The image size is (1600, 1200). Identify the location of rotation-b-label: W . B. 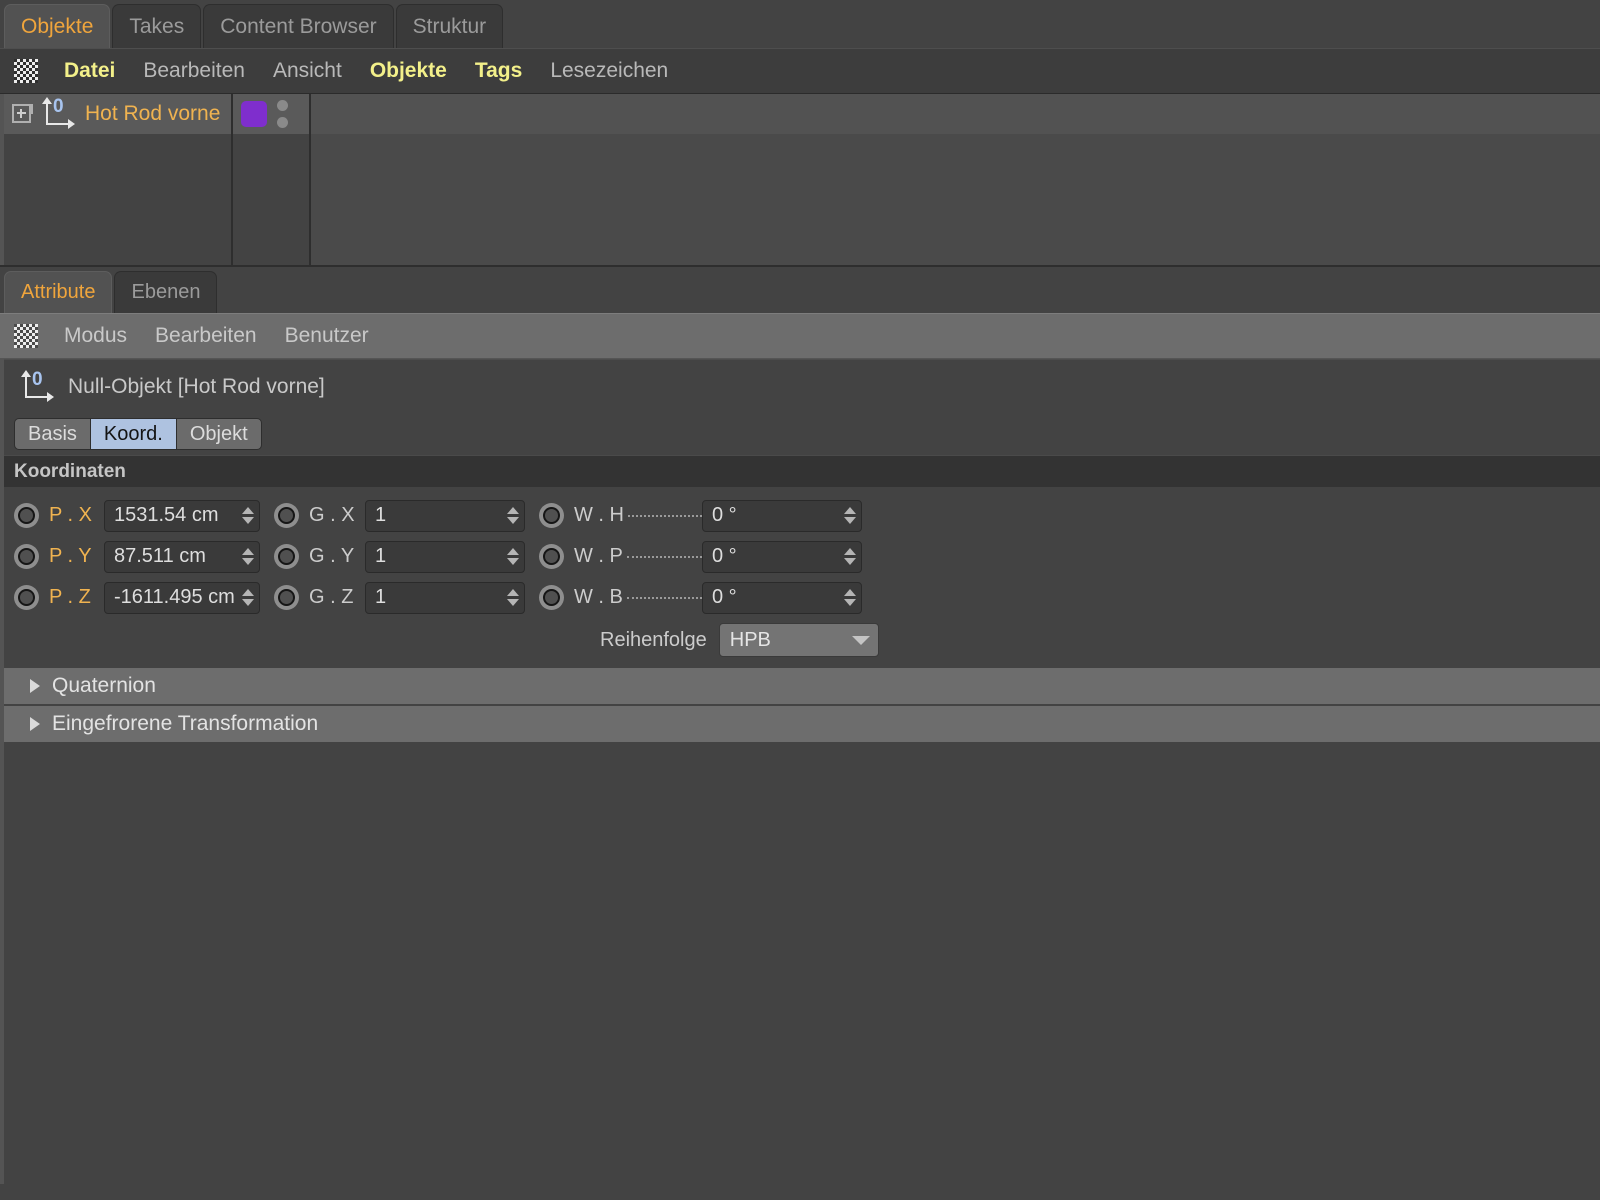
(638, 597).